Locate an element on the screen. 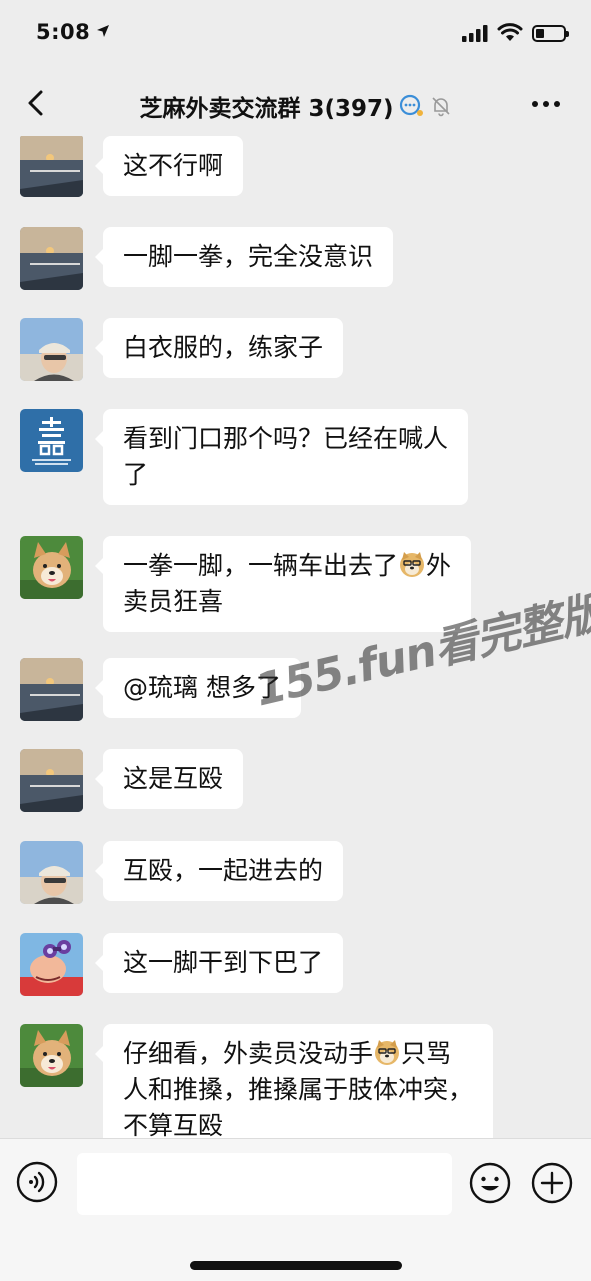 The width and height of the screenshot is (591, 1281). message-text-line: 卖员狂喜 is located at coordinates (173, 601).